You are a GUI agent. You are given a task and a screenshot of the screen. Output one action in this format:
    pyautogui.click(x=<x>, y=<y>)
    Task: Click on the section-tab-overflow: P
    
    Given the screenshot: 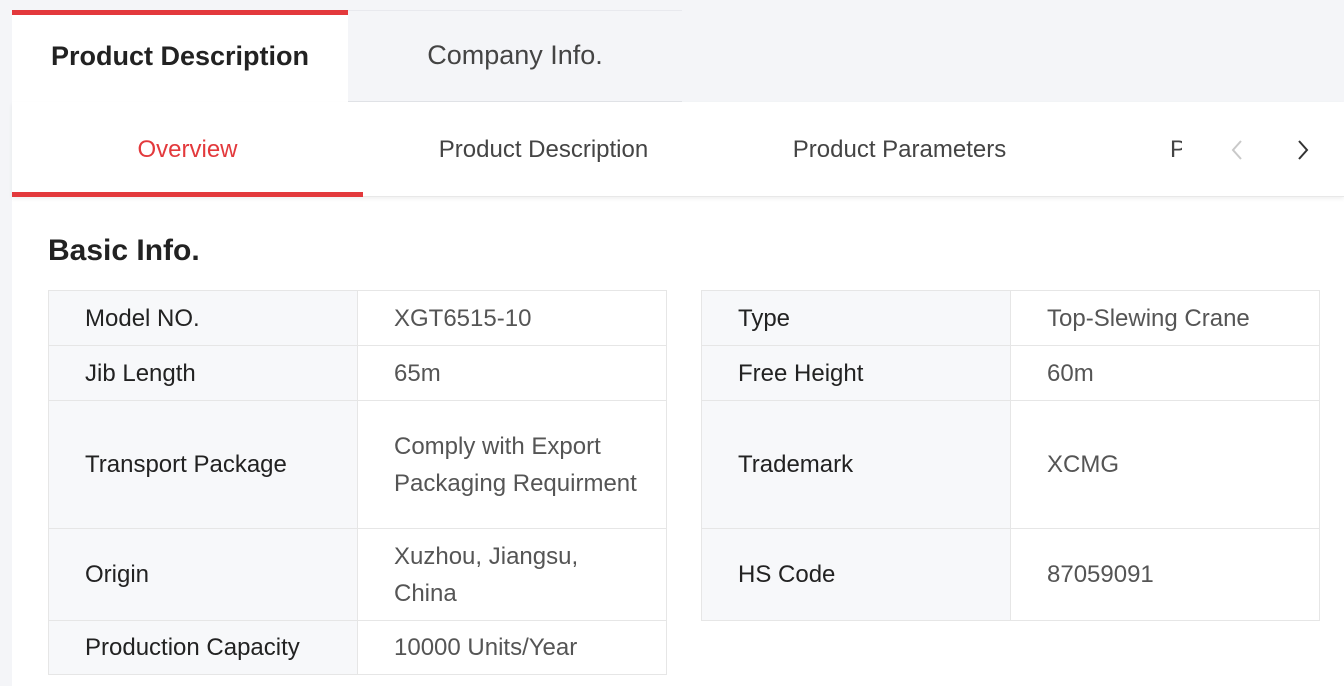 What is the action you would take?
    pyautogui.click(x=1176, y=149)
    